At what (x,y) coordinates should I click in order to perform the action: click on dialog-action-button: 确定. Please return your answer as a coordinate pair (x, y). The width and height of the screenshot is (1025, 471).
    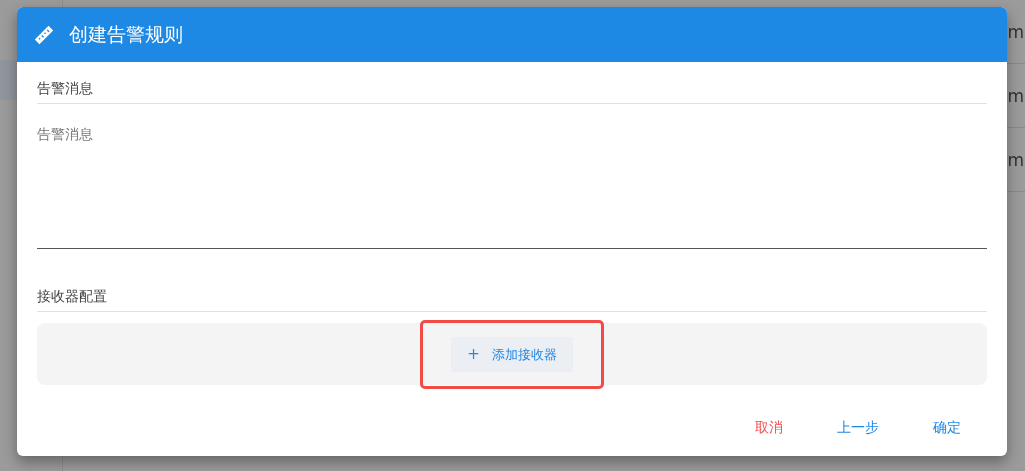
    Looking at the image, I should click on (947, 428).